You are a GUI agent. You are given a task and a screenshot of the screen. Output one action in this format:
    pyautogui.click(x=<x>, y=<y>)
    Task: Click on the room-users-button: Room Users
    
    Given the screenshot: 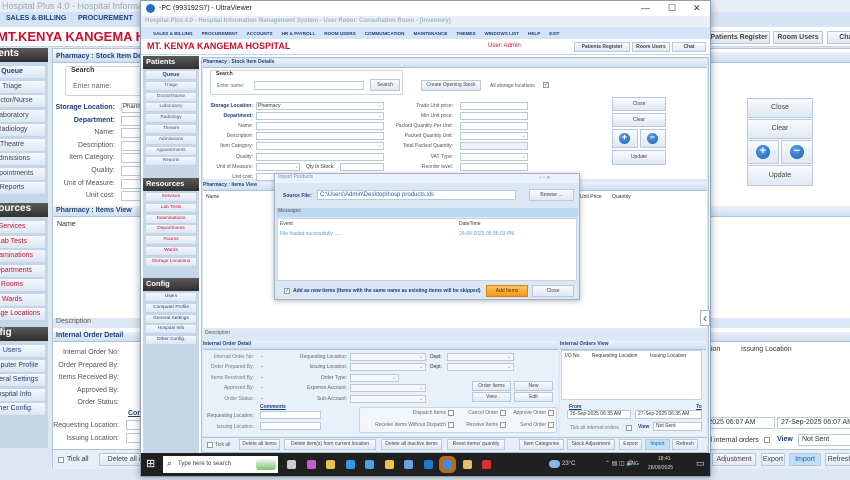 What is the action you would take?
    pyautogui.click(x=651, y=47)
    